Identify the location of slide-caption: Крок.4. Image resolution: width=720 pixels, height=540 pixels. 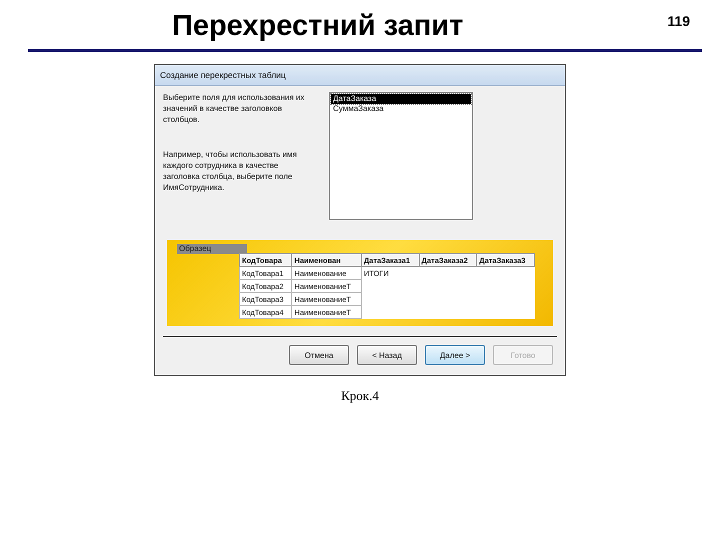
(360, 396).